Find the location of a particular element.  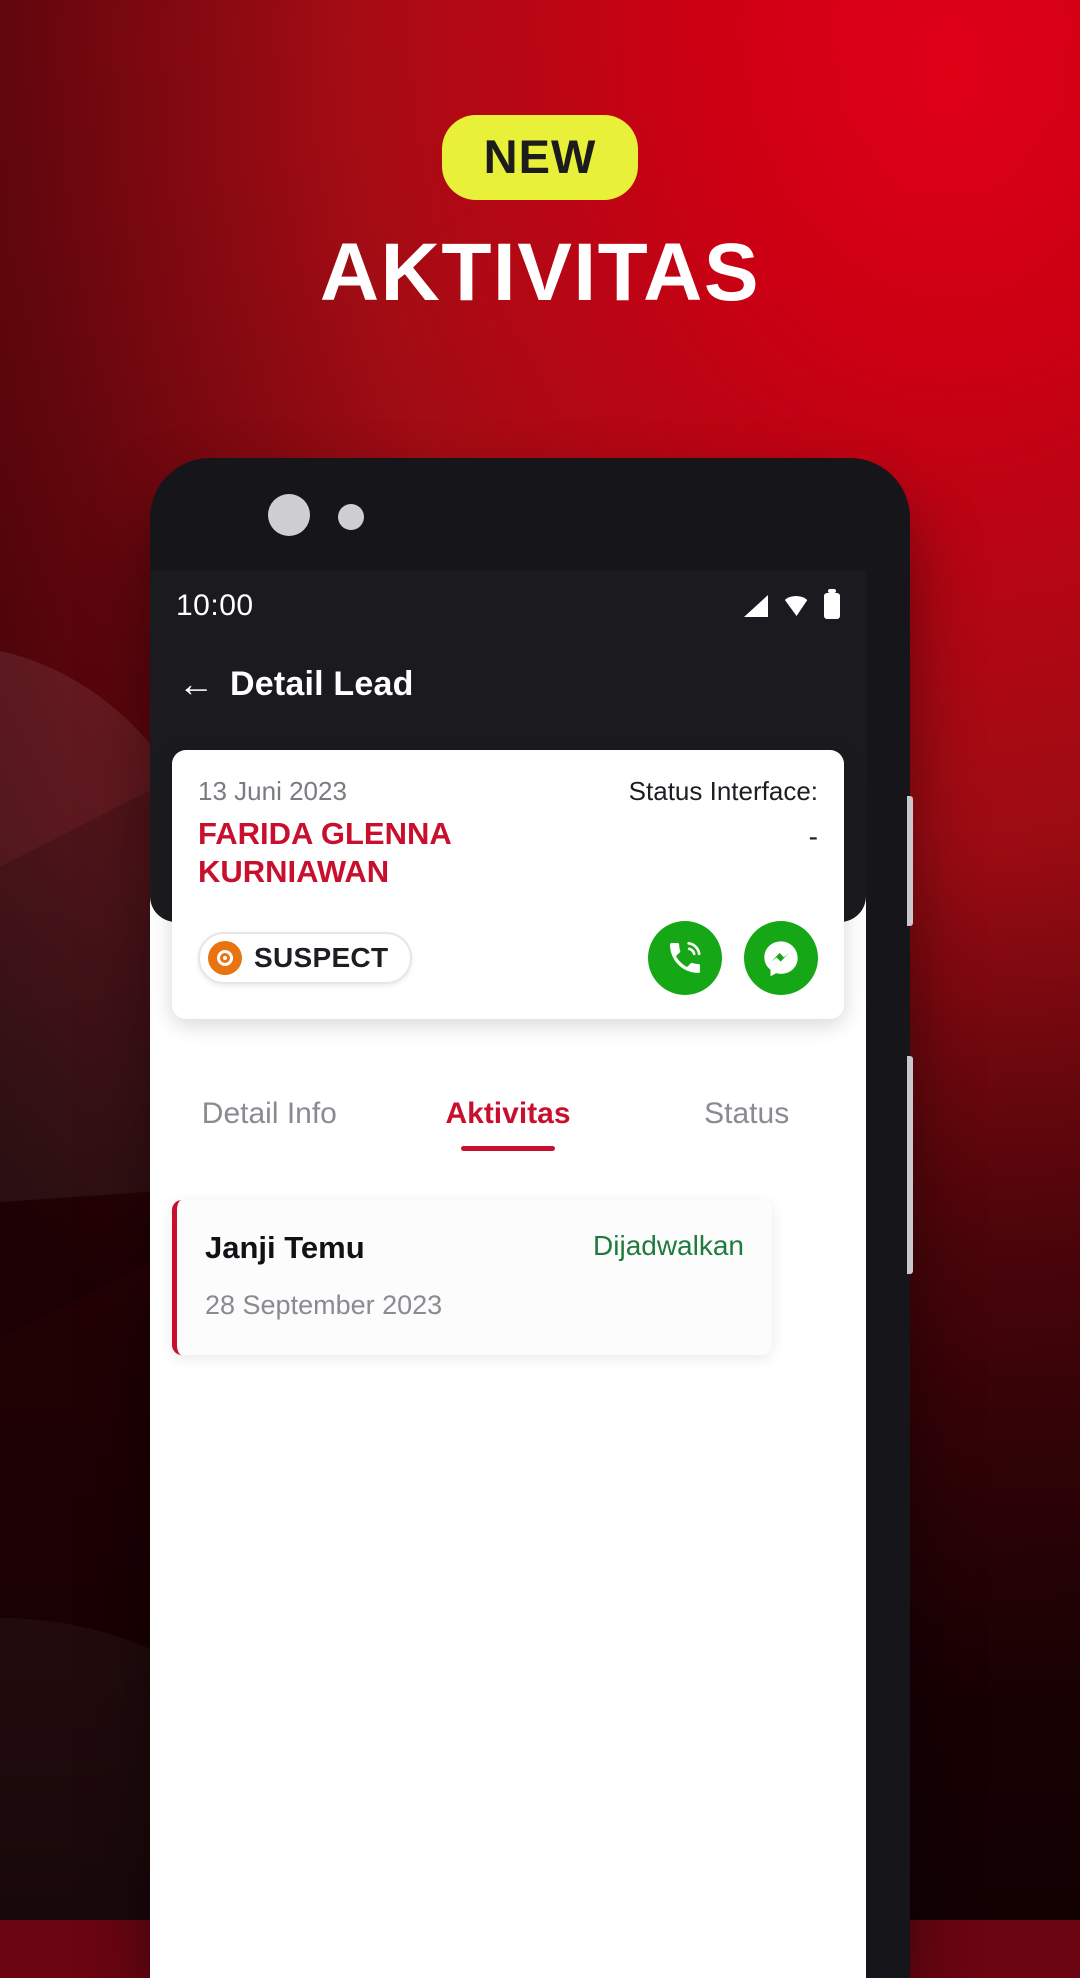

status-badge: SUSPECT is located at coordinates (305, 957).